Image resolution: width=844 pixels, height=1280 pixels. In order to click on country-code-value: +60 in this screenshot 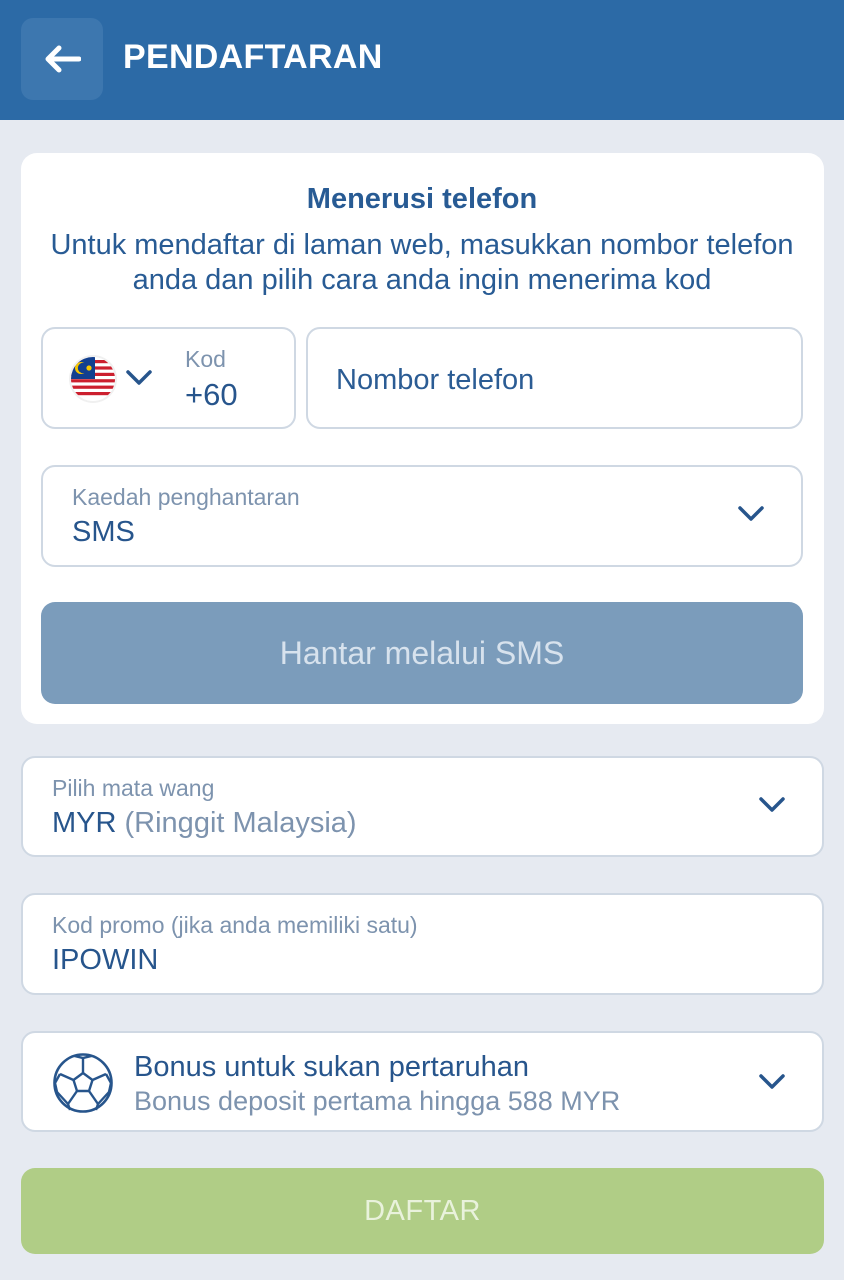, I will do `click(211, 394)`.